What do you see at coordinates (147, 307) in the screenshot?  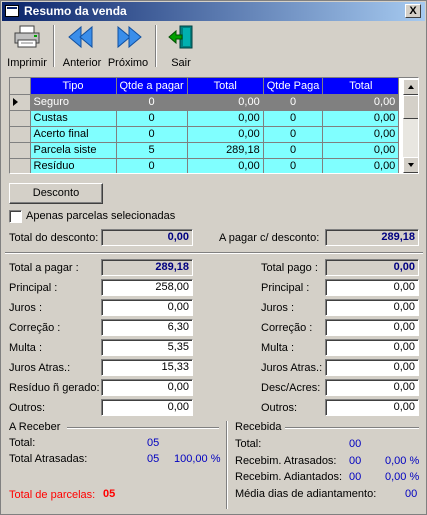 I see `interest-field: 0,00` at bounding box center [147, 307].